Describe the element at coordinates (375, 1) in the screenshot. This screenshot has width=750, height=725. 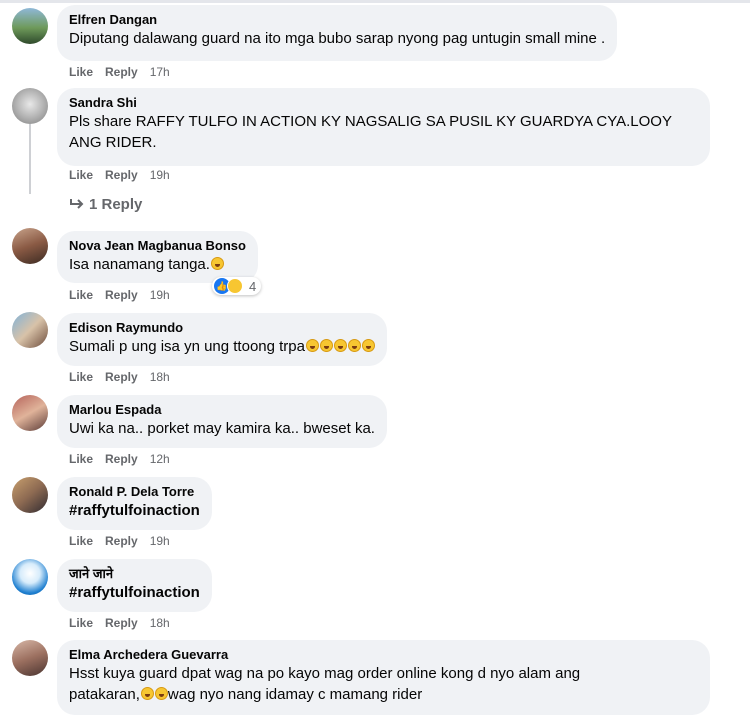
I see `top-divider` at that location.